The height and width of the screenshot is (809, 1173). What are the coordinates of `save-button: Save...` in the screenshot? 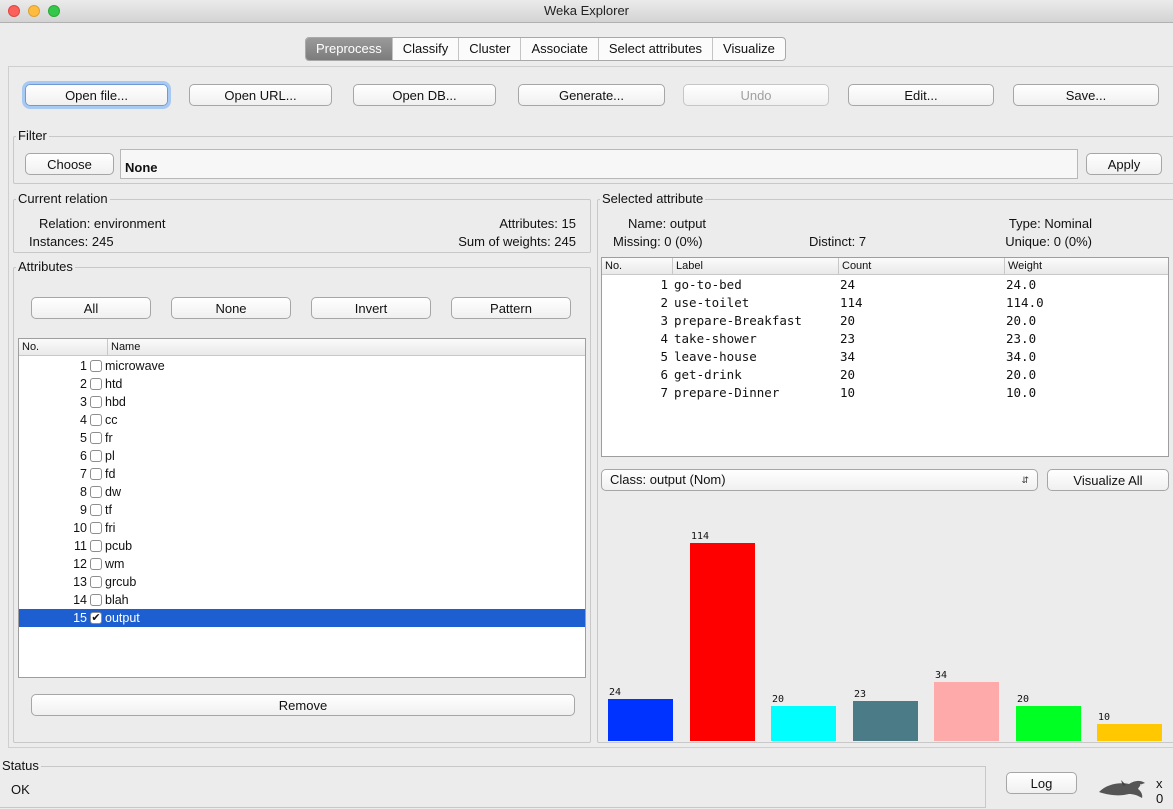 It's located at (1086, 95).